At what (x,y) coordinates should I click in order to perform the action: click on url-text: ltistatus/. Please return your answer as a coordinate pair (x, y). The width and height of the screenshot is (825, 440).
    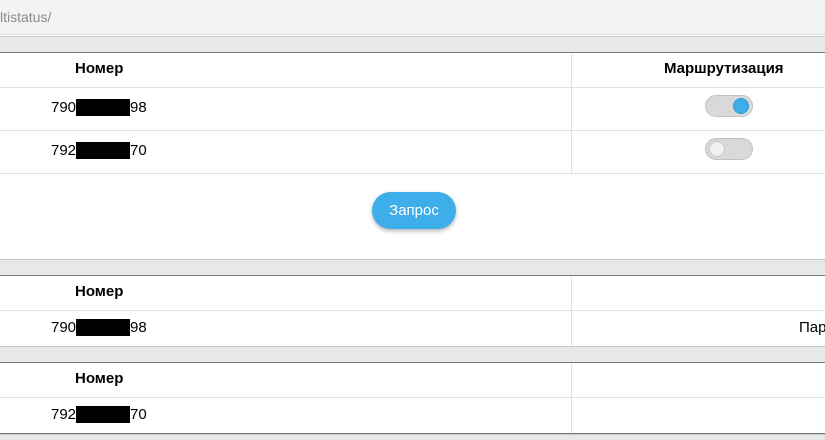
    Looking at the image, I should click on (26, 17).